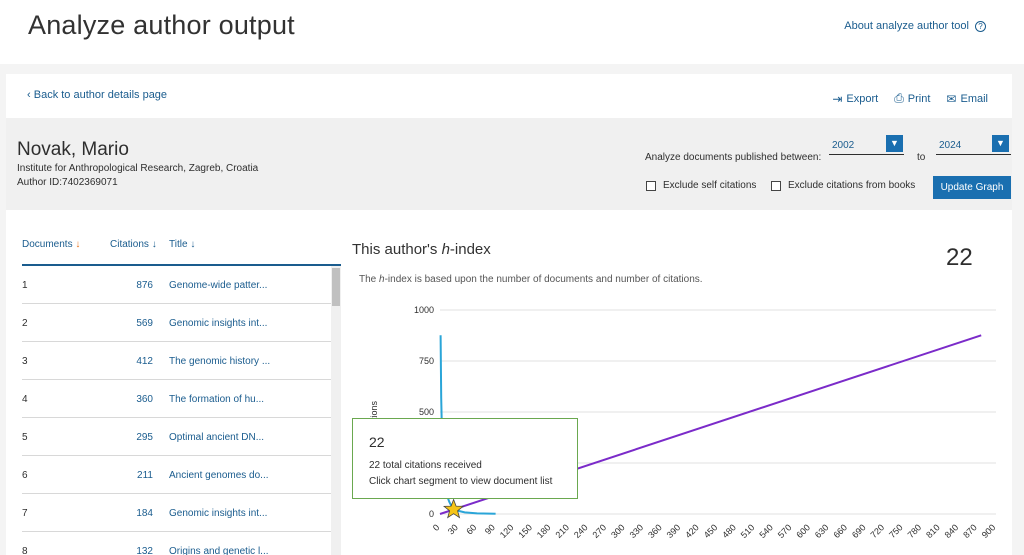  I want to click on hindex-title: This author's h-index, so click(421, 249).